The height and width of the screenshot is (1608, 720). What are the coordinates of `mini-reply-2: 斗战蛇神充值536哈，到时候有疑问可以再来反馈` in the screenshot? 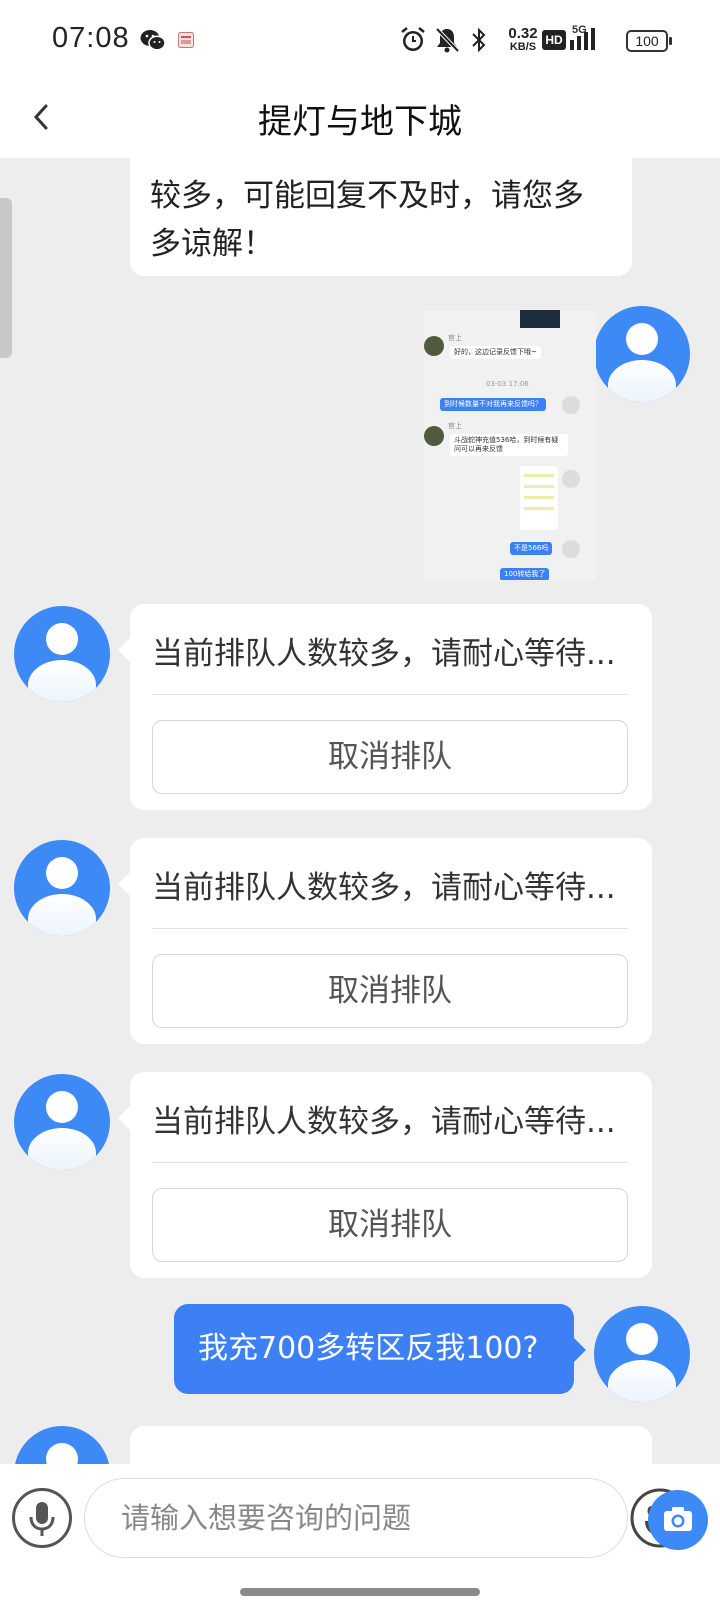 It's located at (509, 445).